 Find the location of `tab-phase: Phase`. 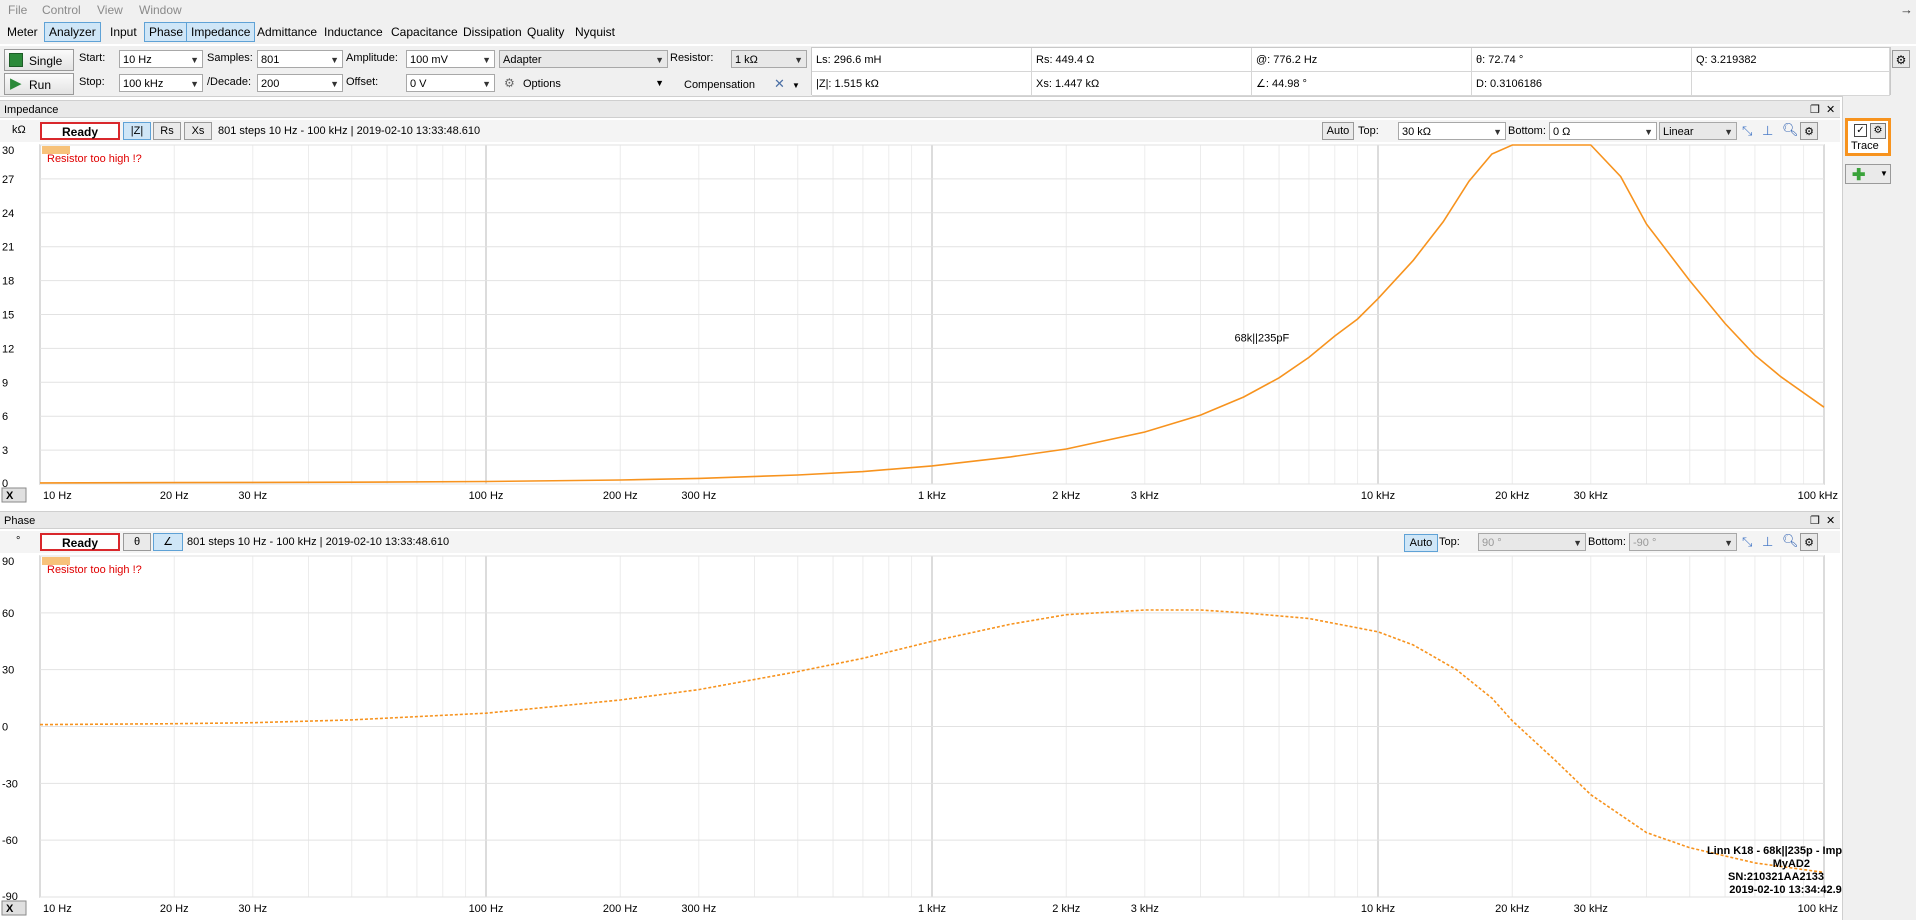

tab-phase: Phase is located at coordinates (166, 32).